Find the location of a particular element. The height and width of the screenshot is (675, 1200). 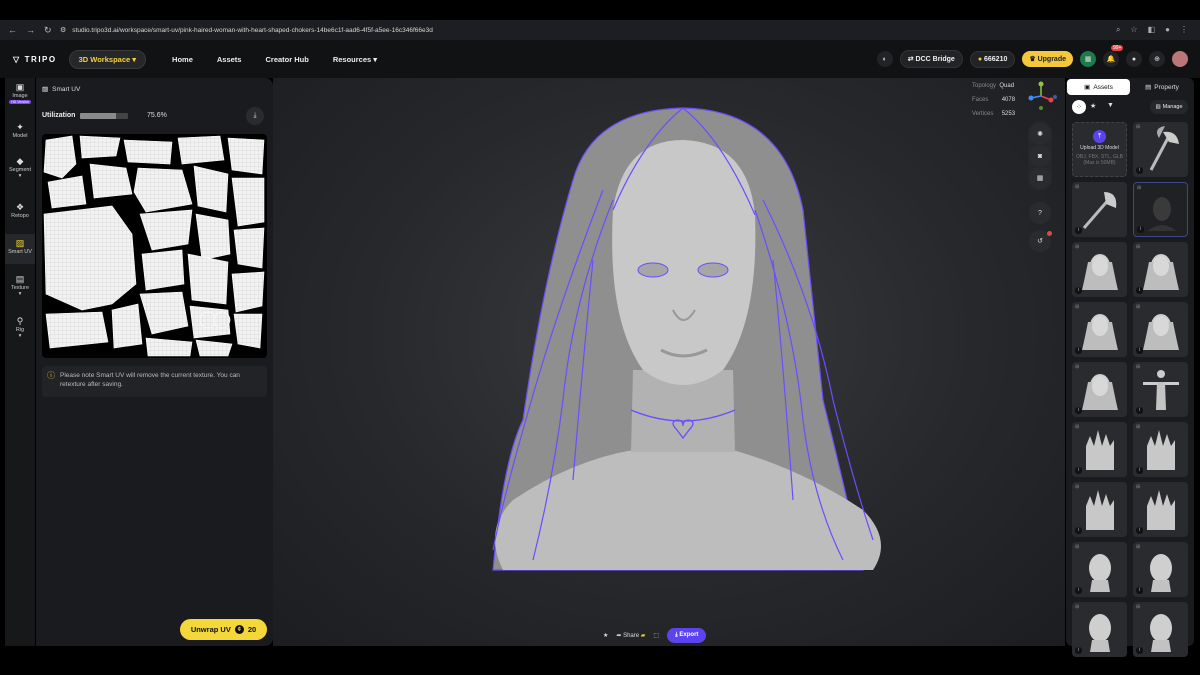

tool-model: ✦ Model is located at coordinates (20, 130).